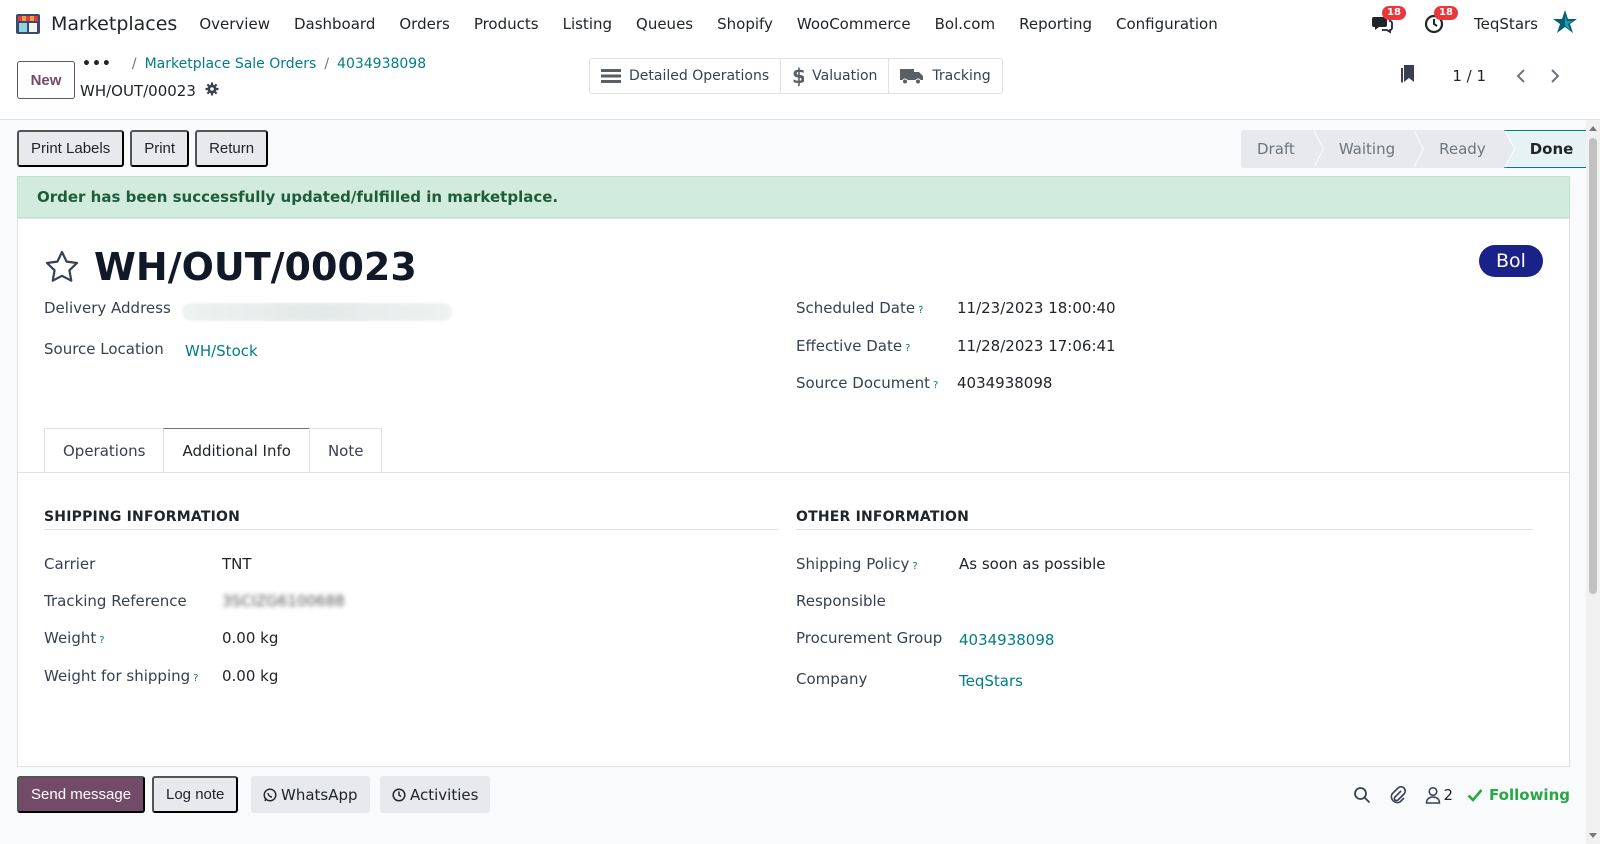 The image size is (1600, 844). Describe the element at coordinates (444, 794) in the screenshot. I see `activities-label: Activities` at that location.